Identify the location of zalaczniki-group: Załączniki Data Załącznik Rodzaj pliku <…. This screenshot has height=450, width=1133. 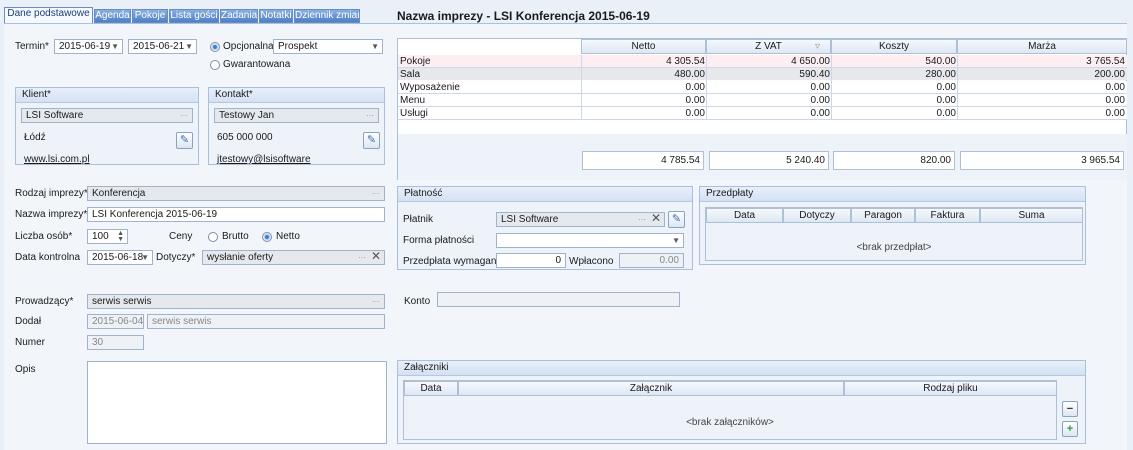
(741, 402).